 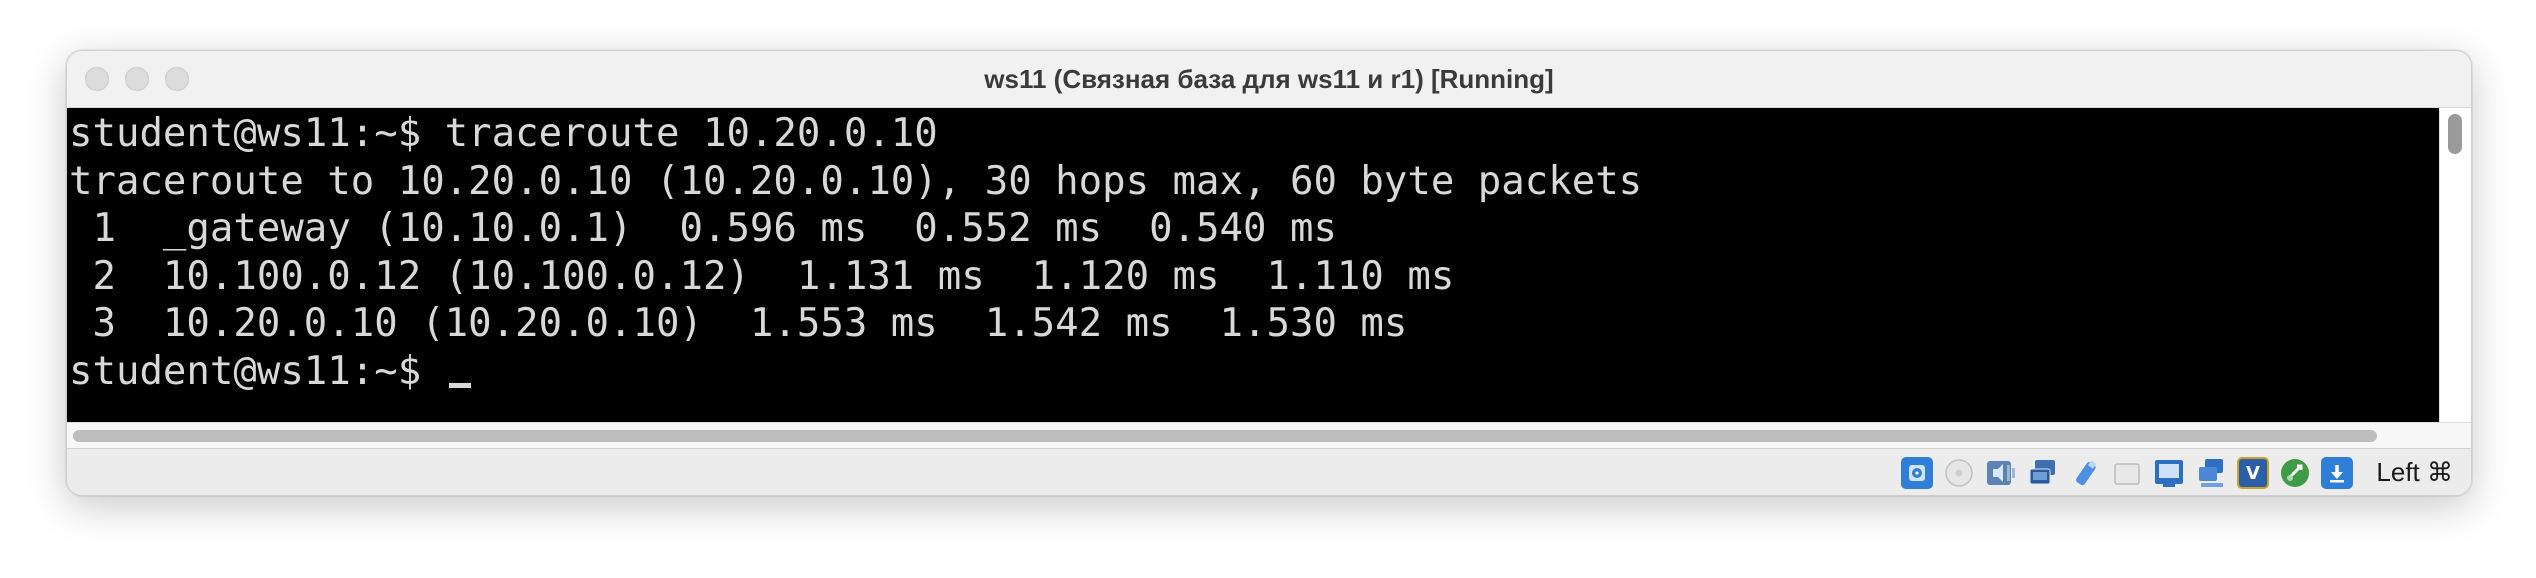 I want to click on usb-icon, so click(x=2085, y=473).